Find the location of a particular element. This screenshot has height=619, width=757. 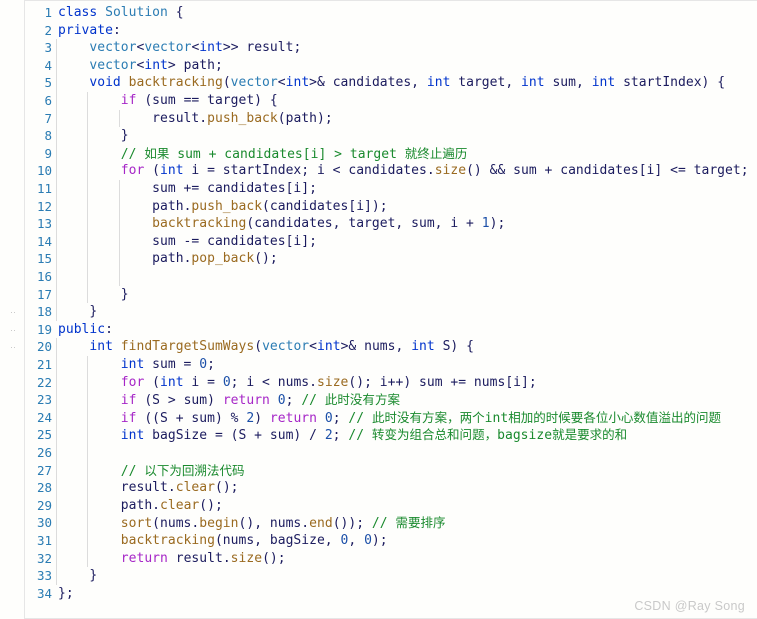

code-line: 12 path.push_back(candidates[i]); is located at coordinates (378, 206).